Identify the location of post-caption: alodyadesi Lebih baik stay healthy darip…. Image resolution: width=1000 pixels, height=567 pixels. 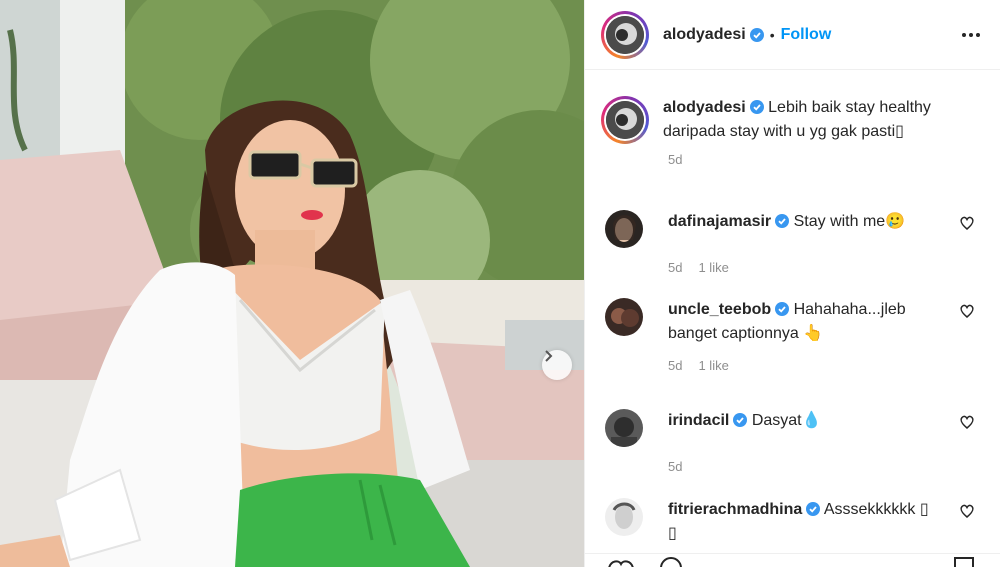
(791, 131).